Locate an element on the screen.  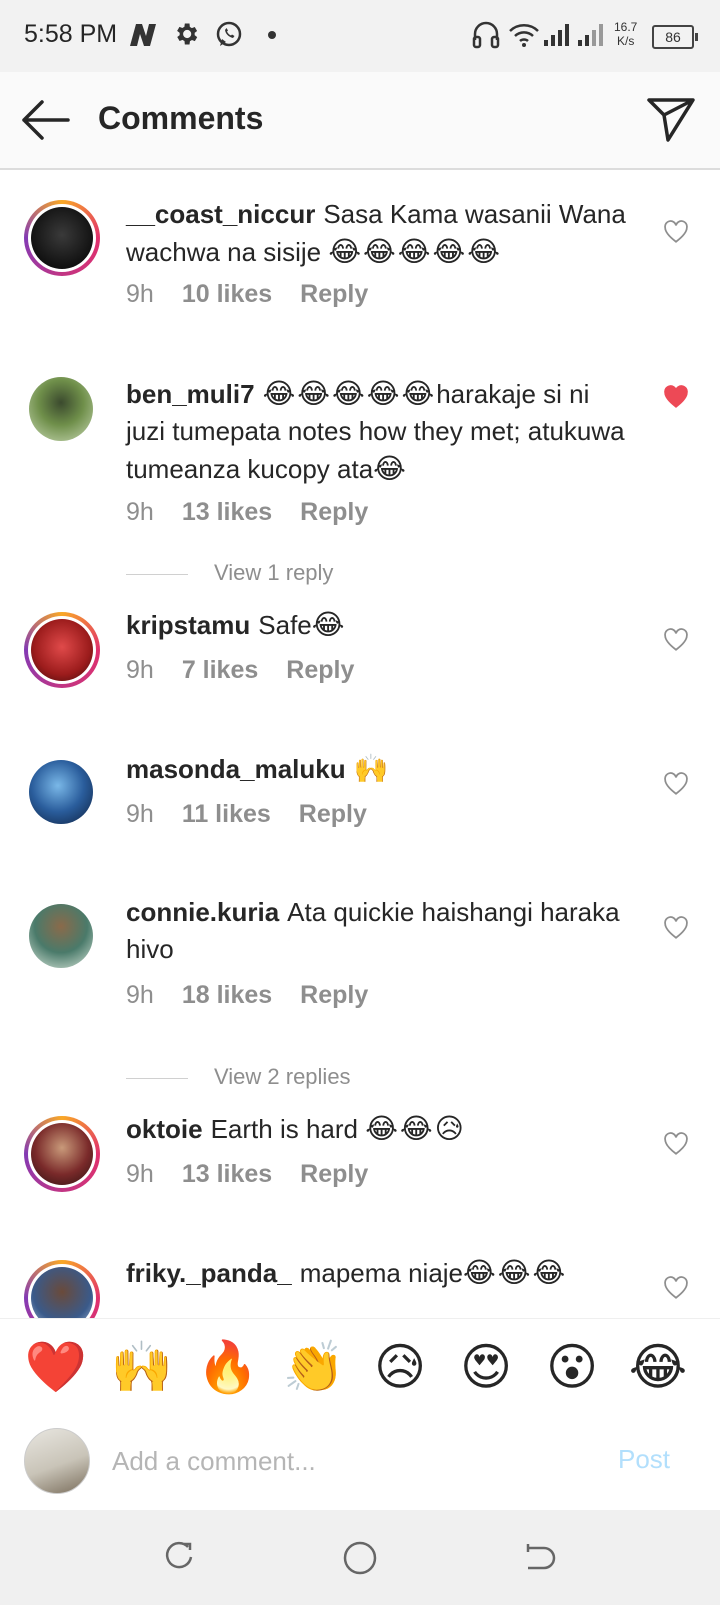
send-icon is located at coordinates (671, 119).